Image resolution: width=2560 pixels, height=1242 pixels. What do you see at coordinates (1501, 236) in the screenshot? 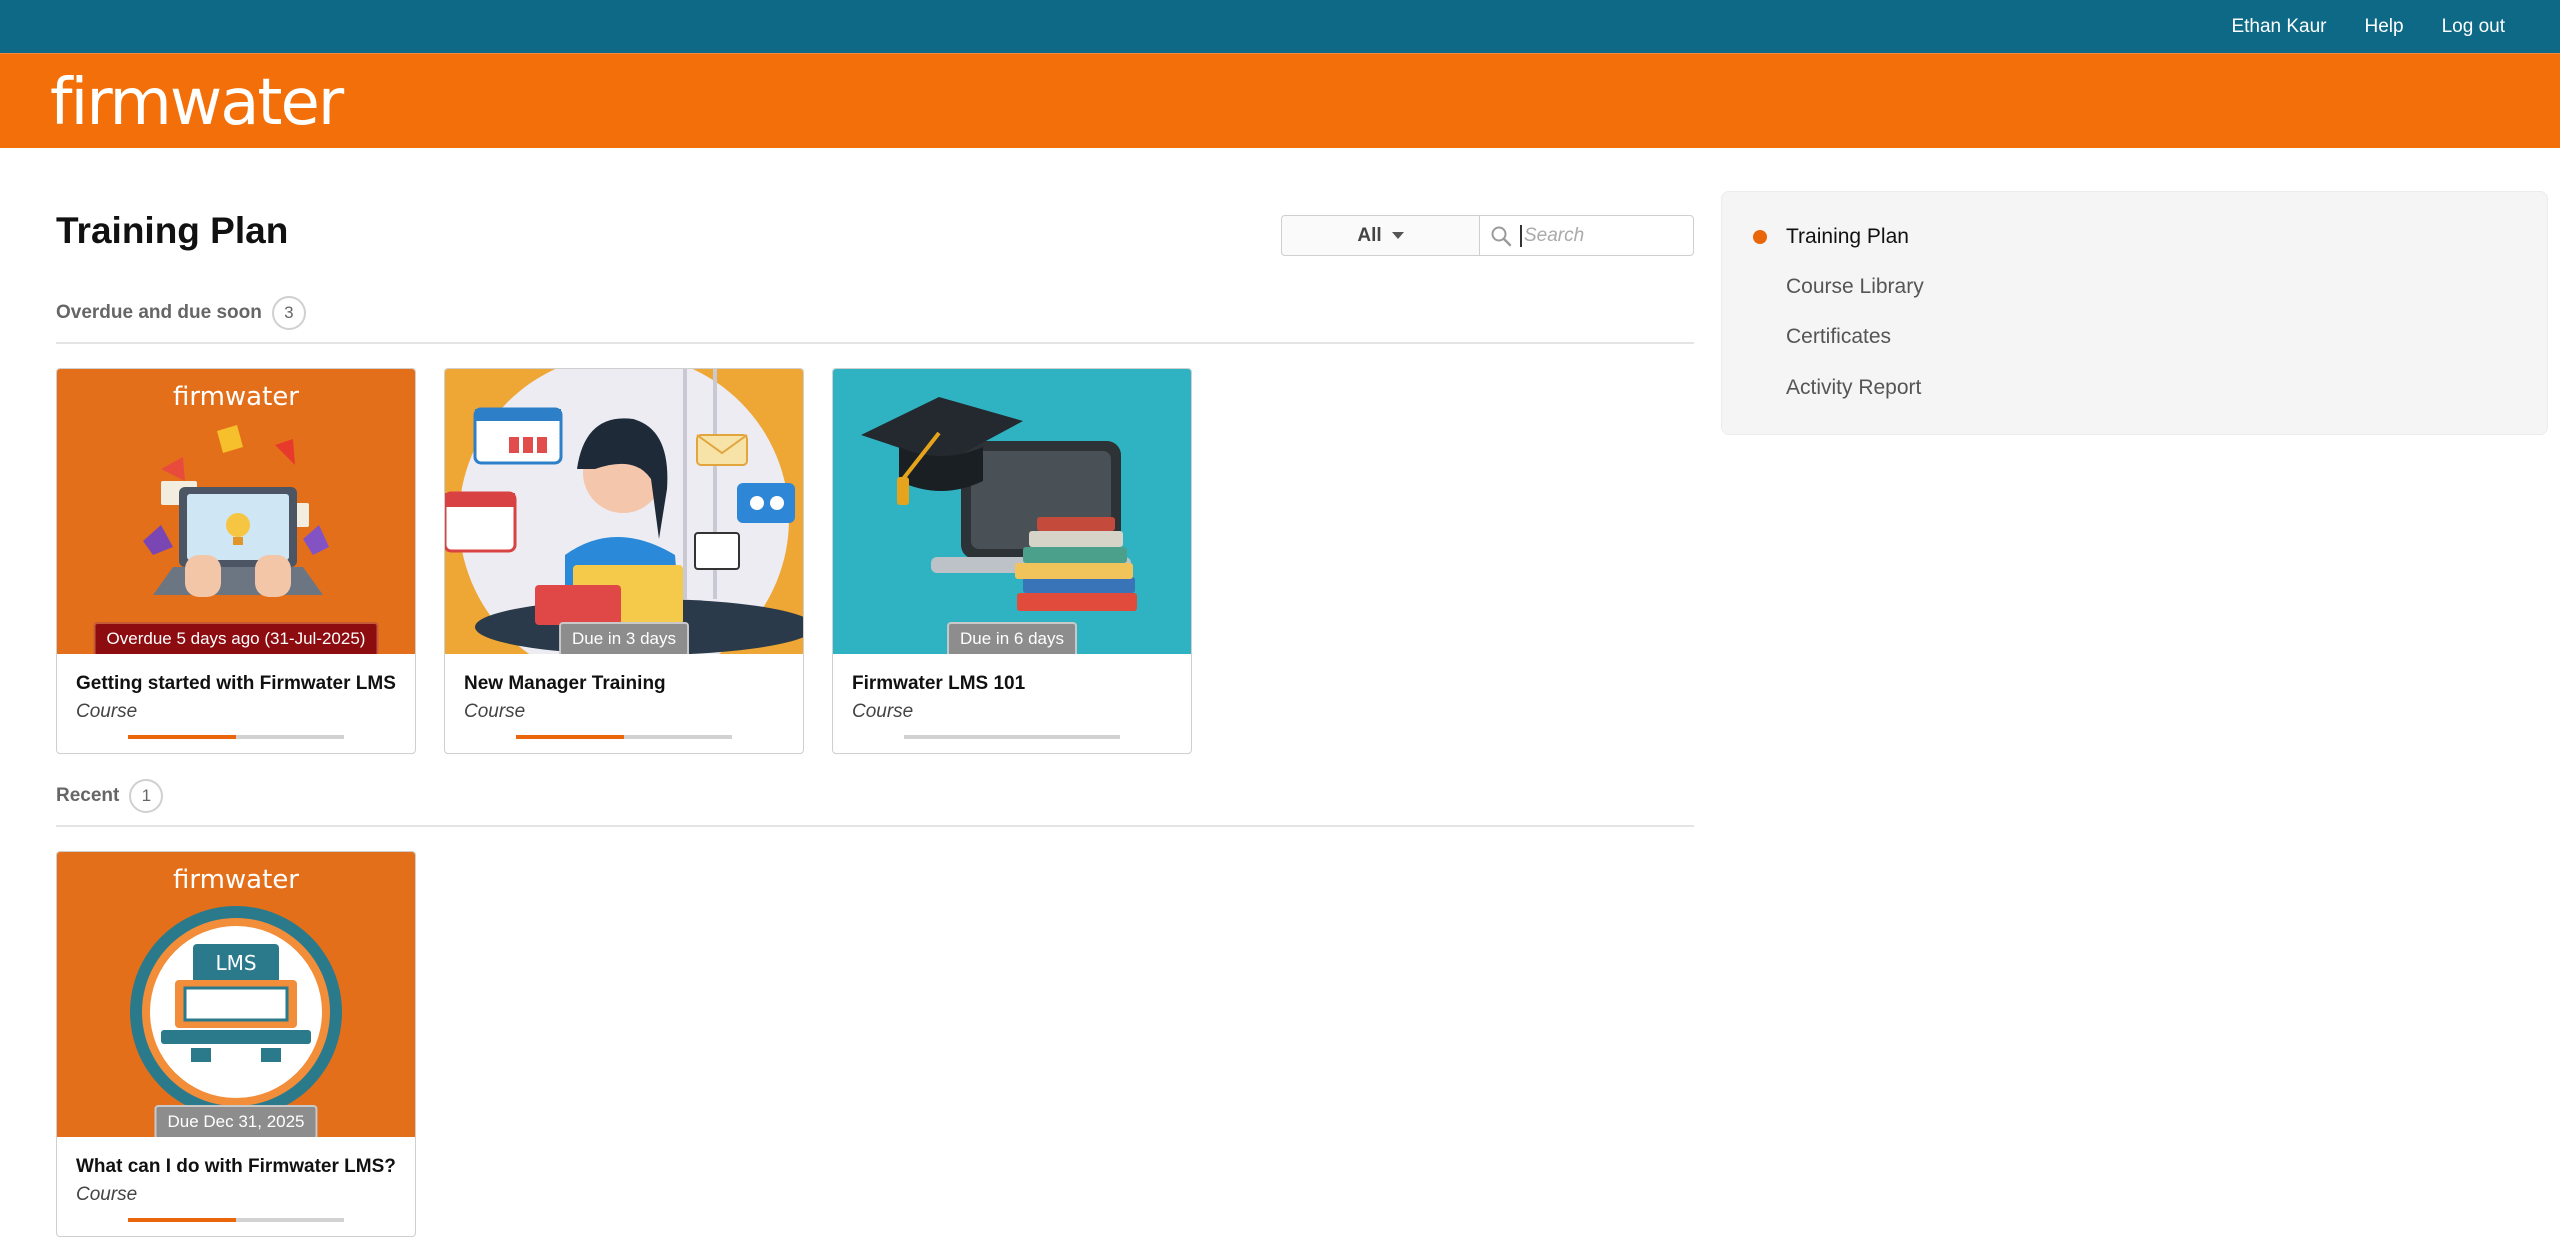
I see `search-icon` at bounding box center [1501, 236].